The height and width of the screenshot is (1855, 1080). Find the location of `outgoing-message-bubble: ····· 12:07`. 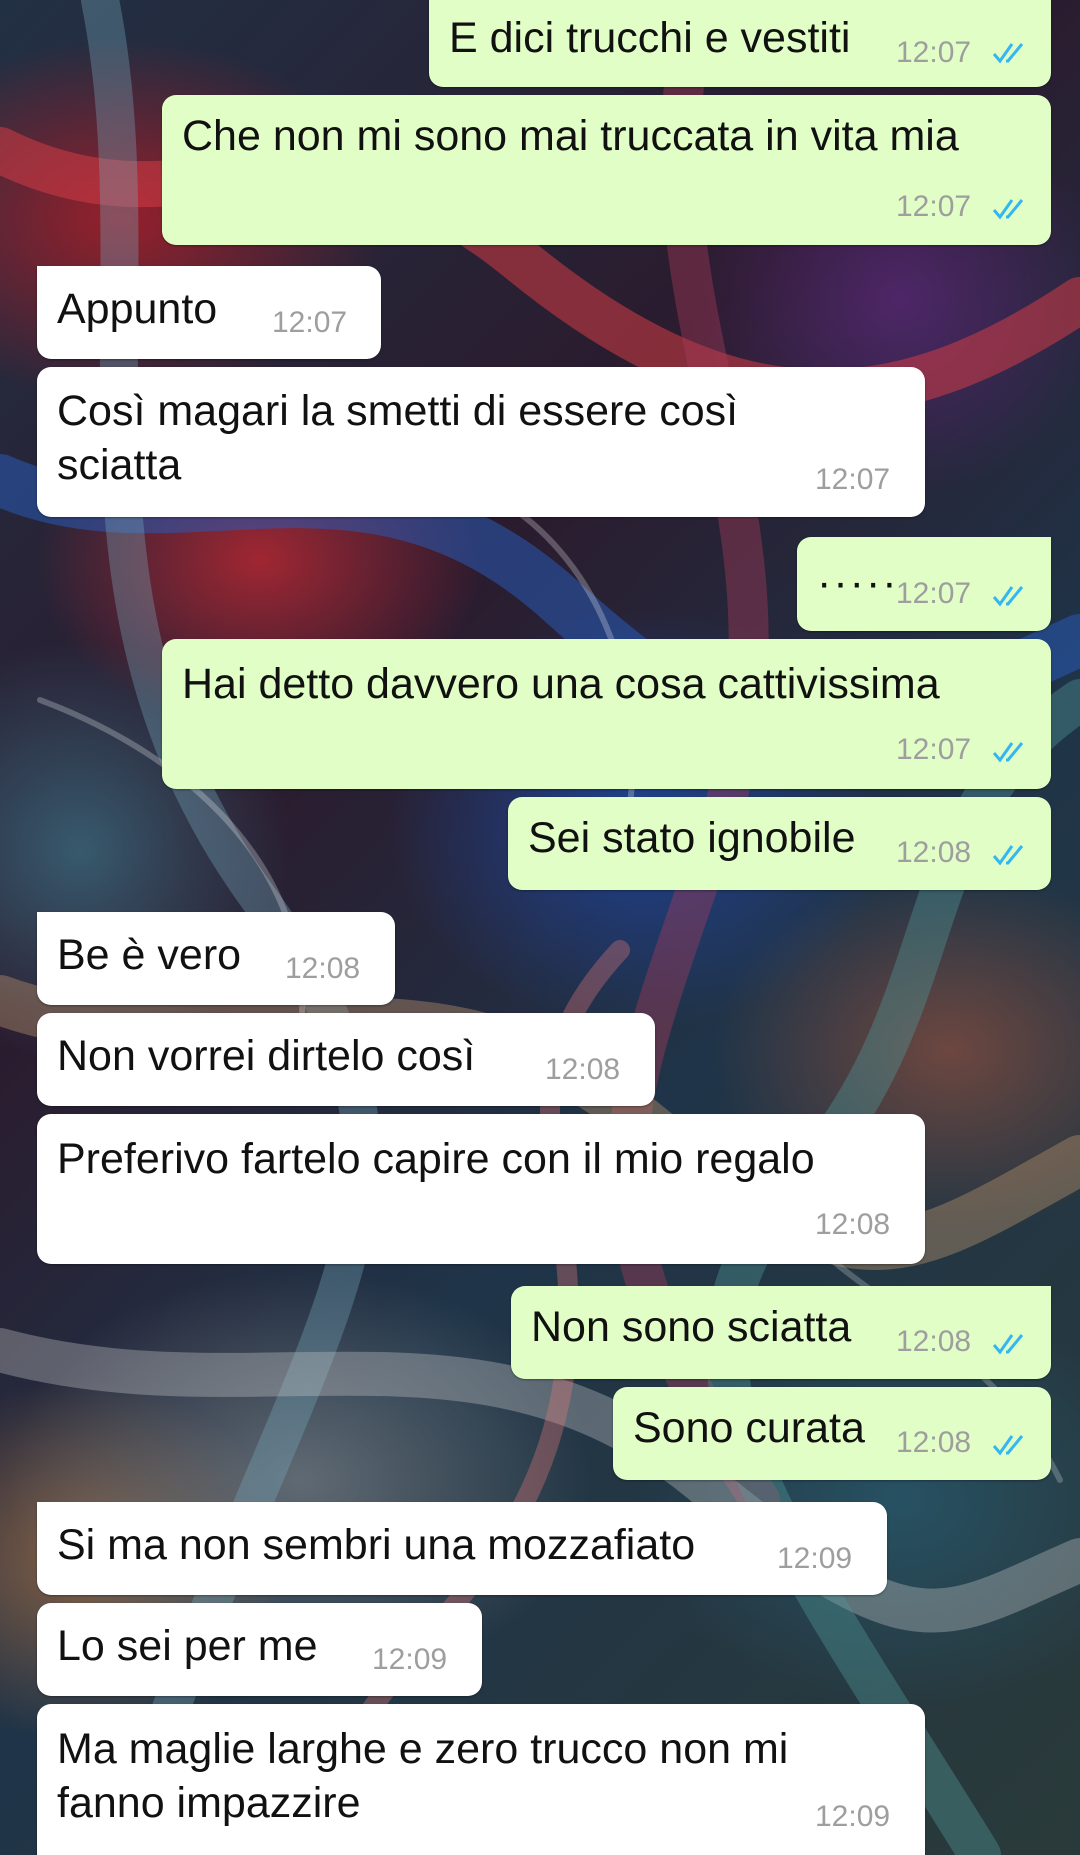

outgoing-message-bubble: ····· 12:07 is located at coordinates (924, 584).